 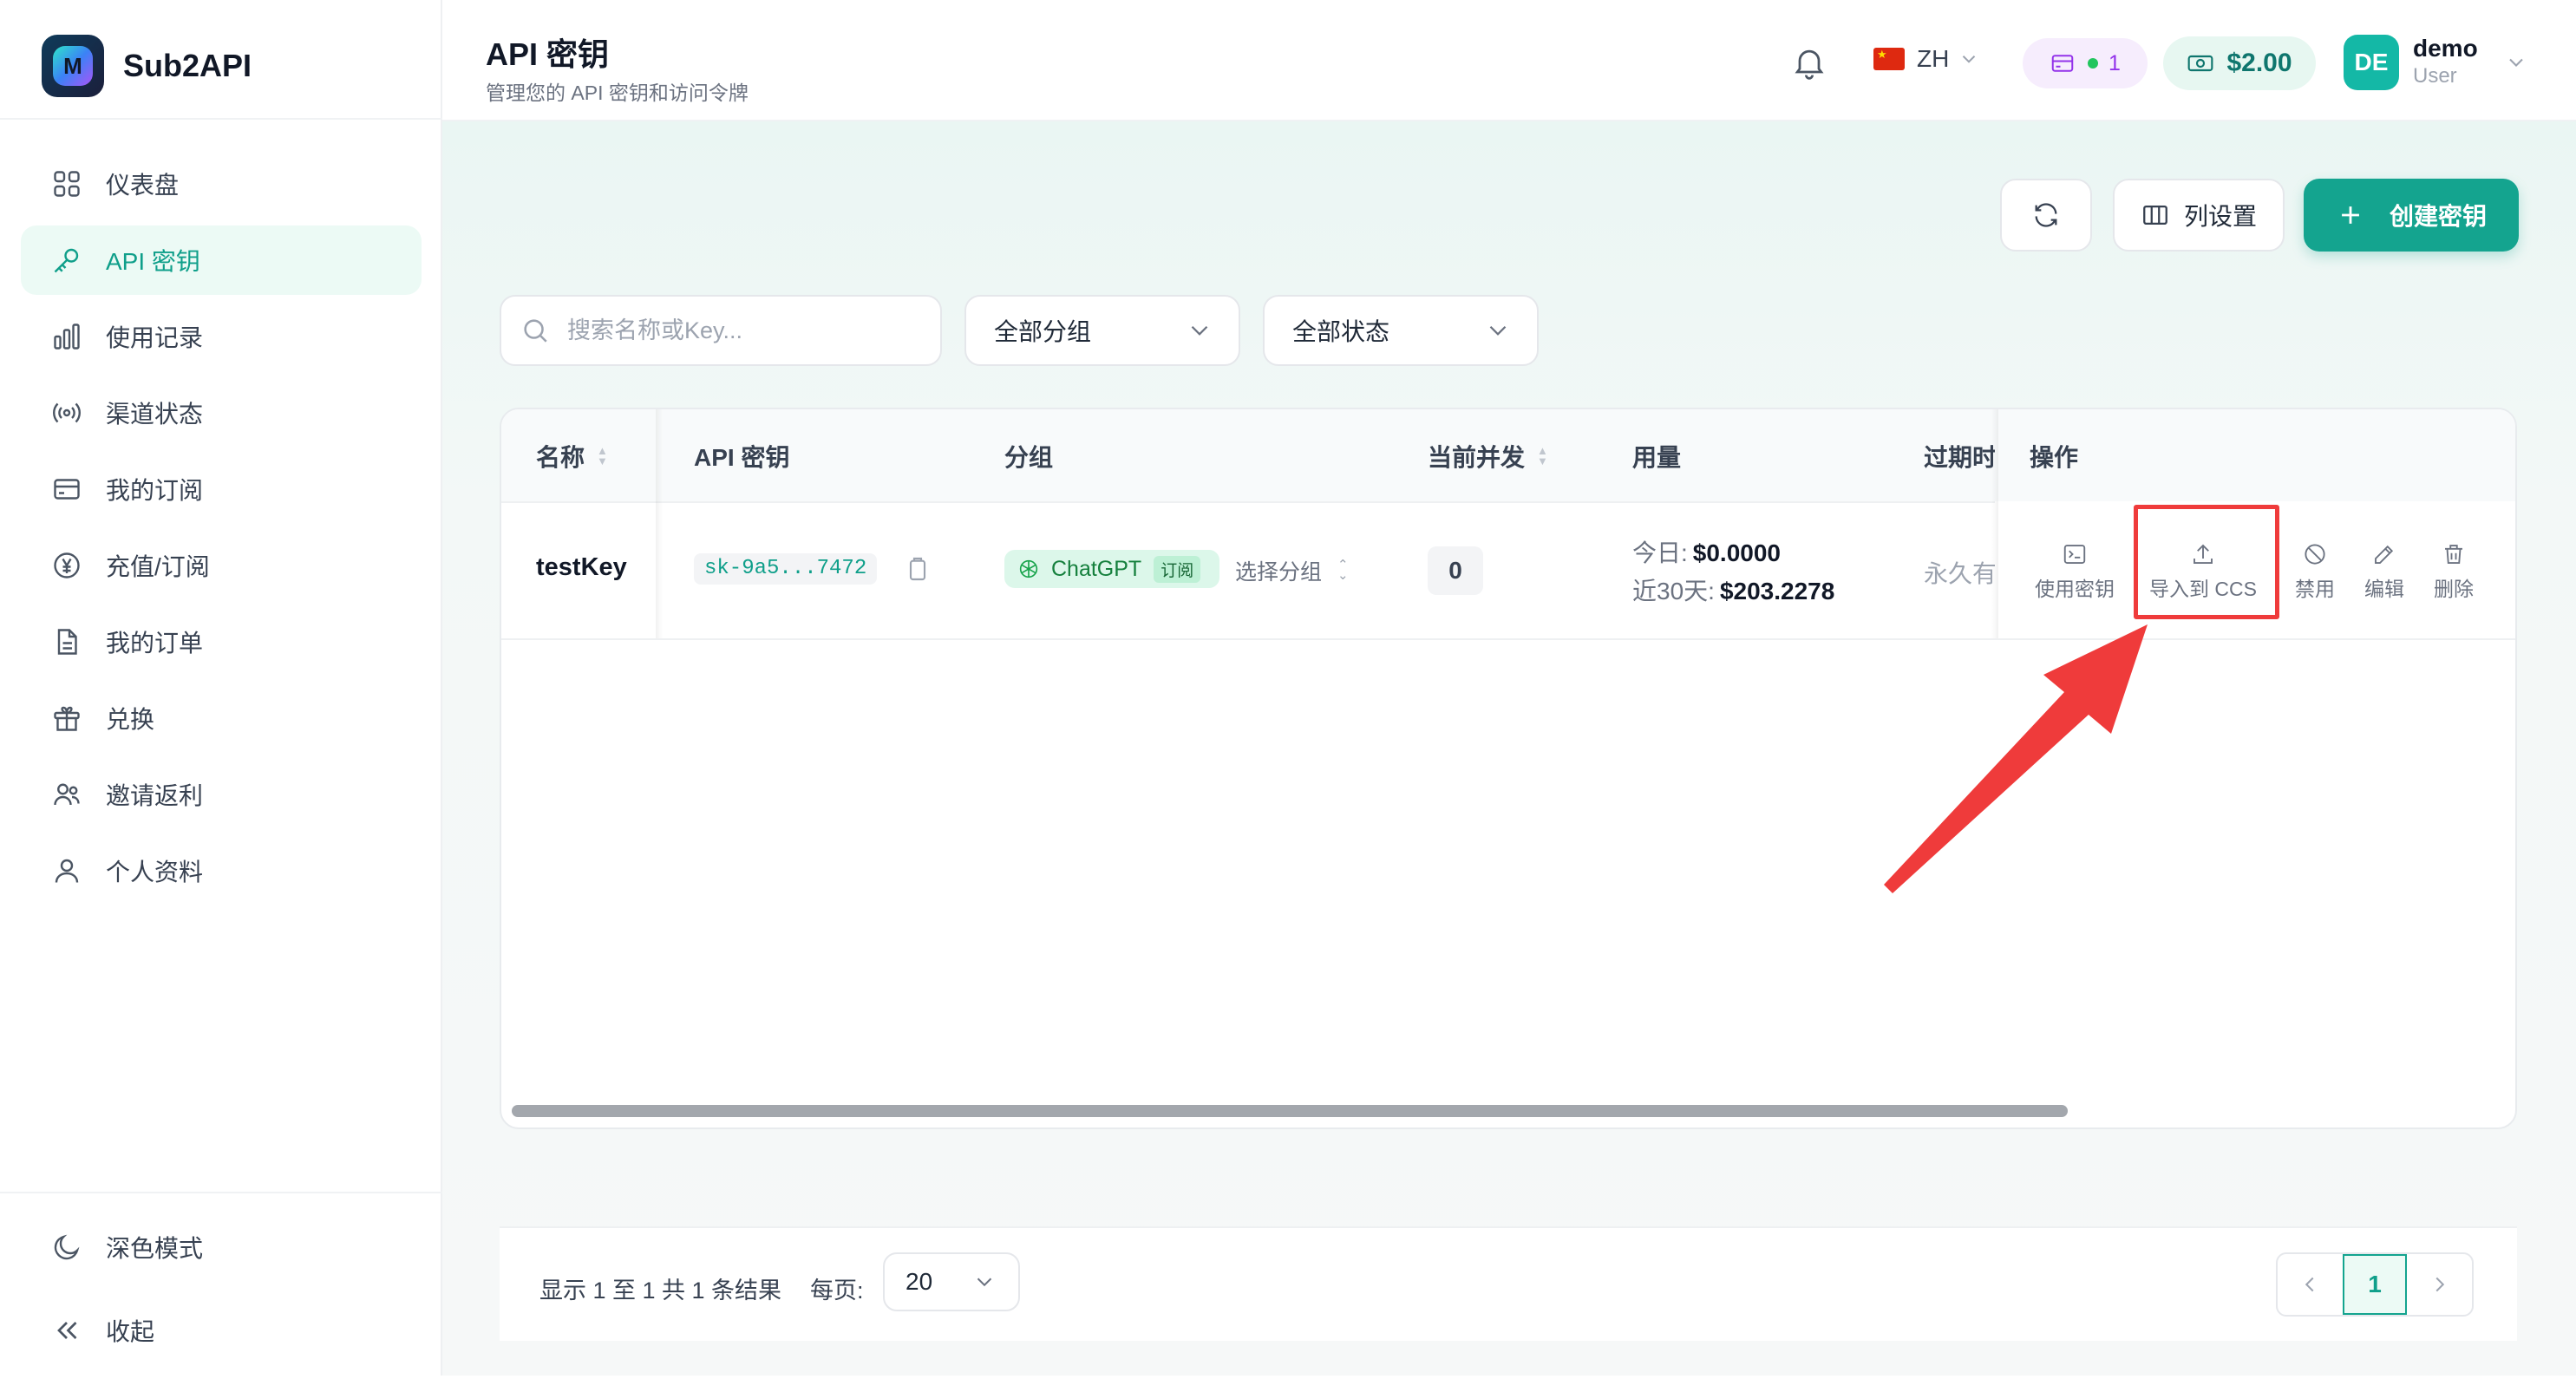 What do you see at coordinates (2085, 63) in the screenshot?
I see `subscription-badge: 1` at bounding box center [2085, 63].